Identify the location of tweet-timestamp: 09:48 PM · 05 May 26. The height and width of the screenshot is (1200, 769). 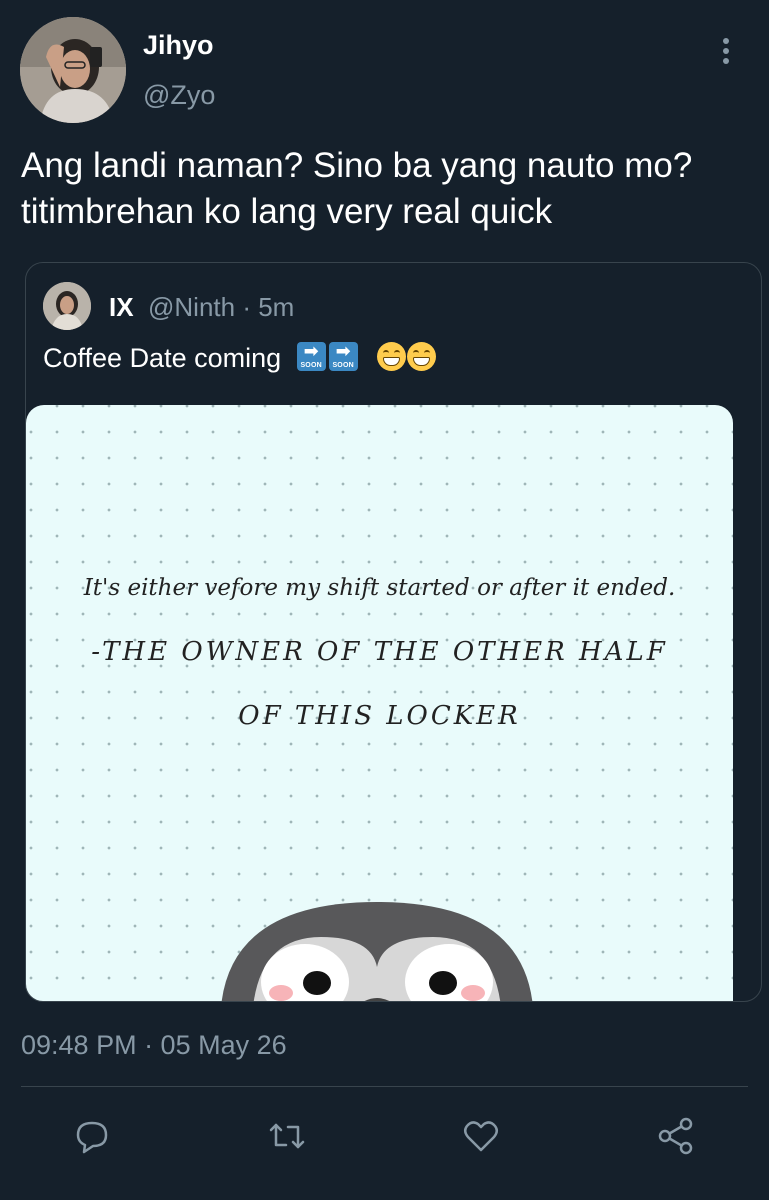
(154, 1045).